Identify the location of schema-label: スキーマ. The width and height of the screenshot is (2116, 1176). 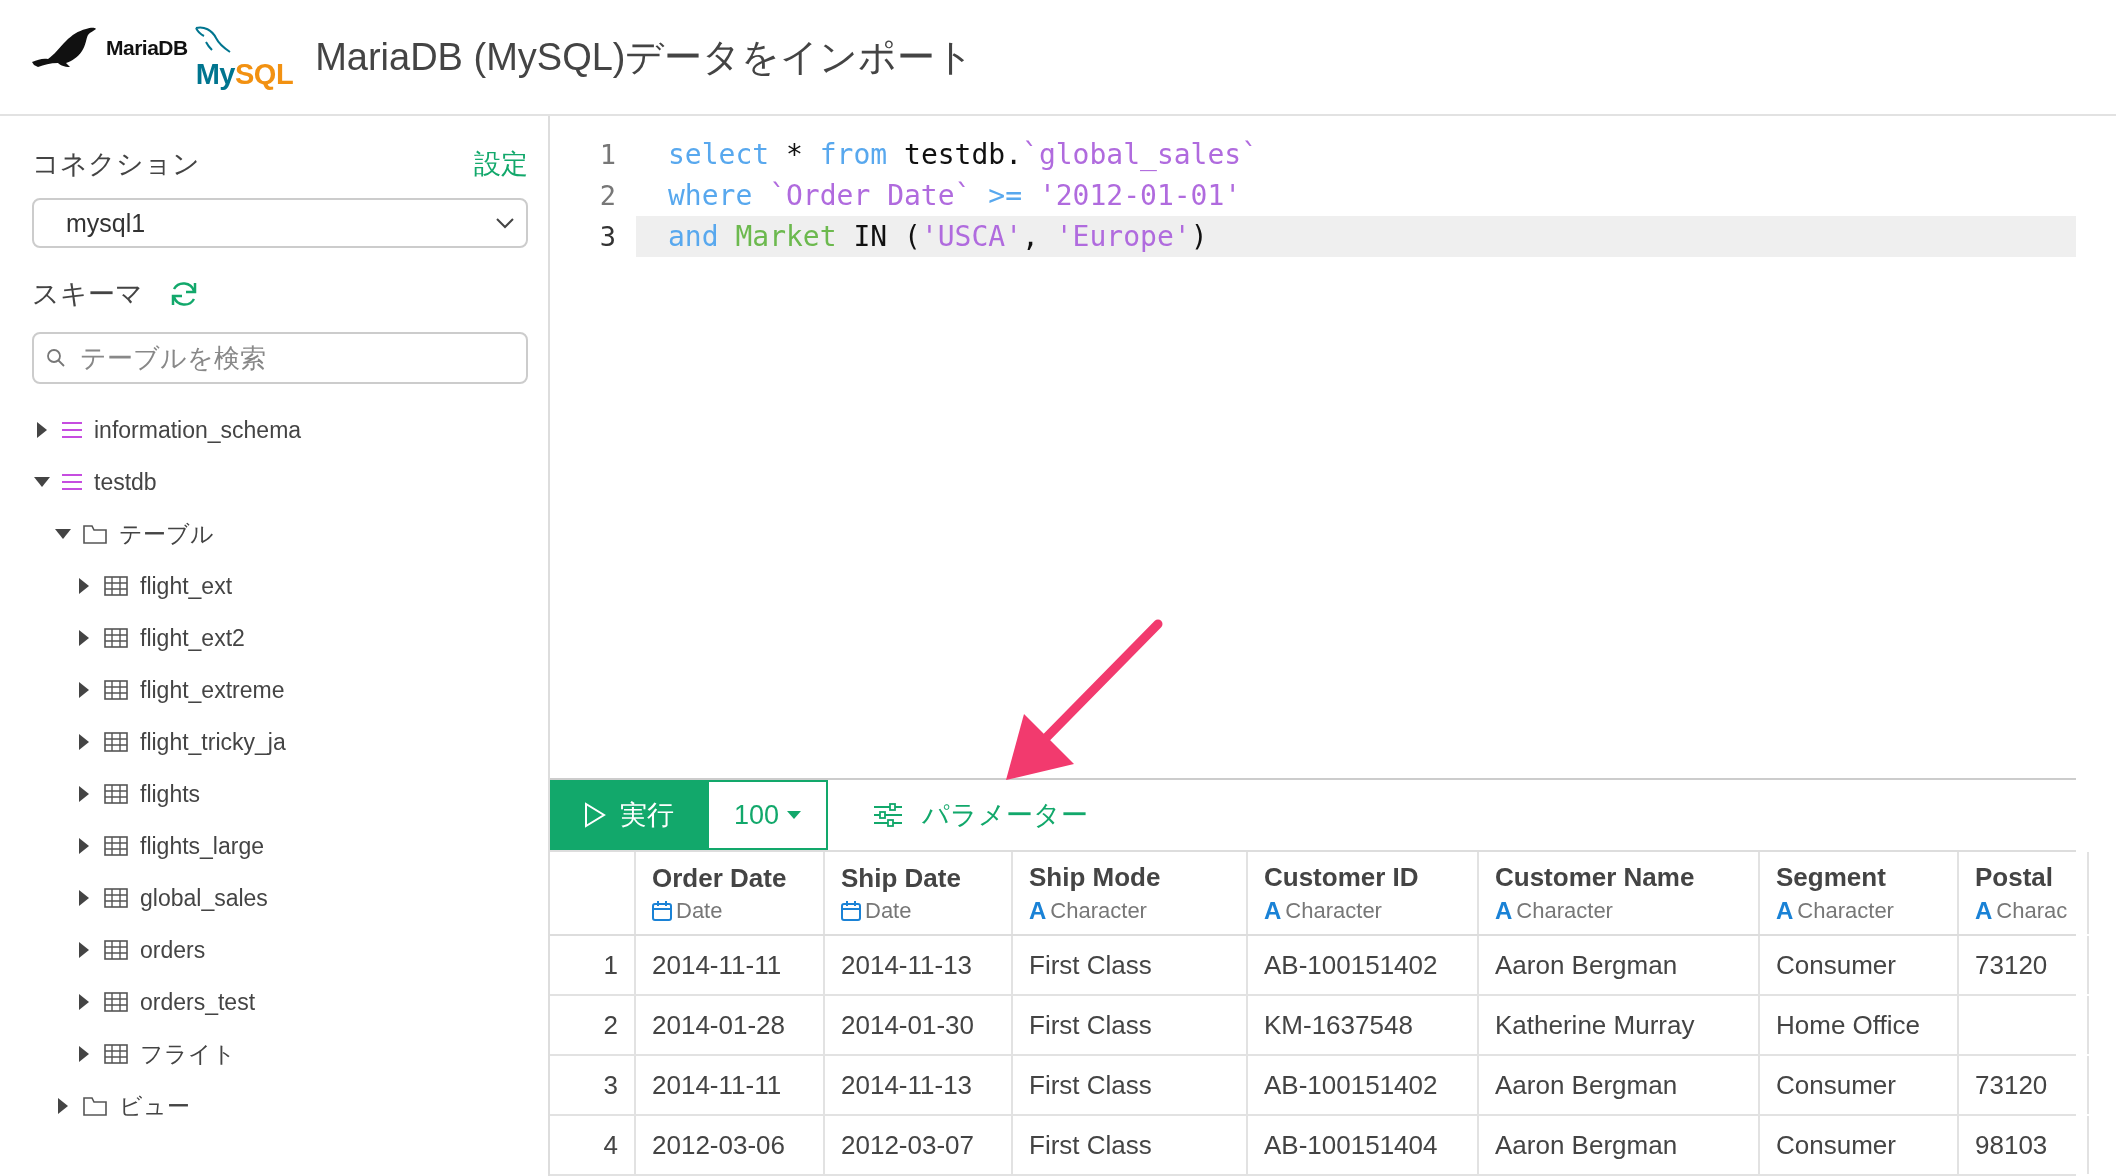
(87, 294).